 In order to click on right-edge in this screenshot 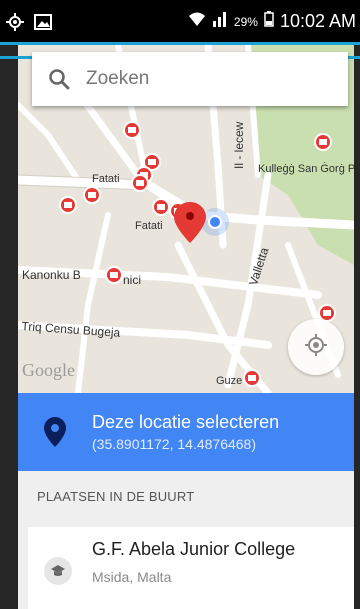, I will do `click(357, 327)`.